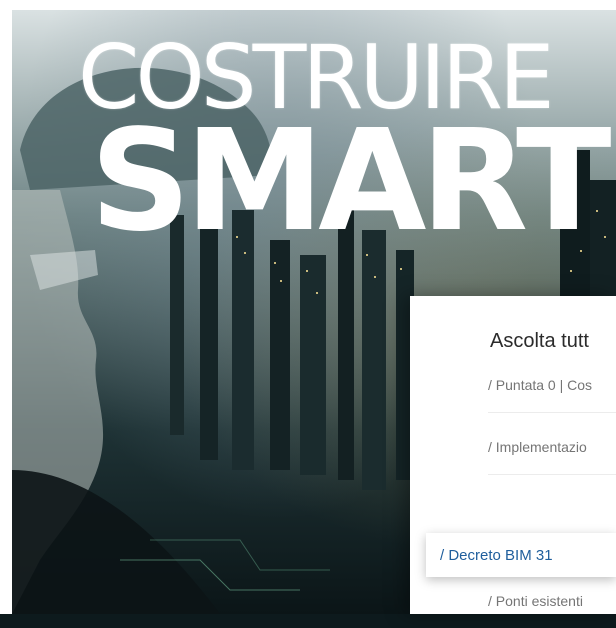 The width and height of the screenshot is (616, 628). I want to click on episode-label: / Implementazio, so click(537, 447).